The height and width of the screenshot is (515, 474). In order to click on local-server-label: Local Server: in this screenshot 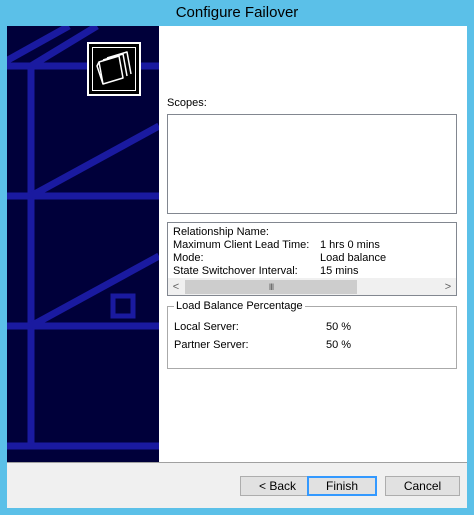, I will do `click(206, 327)`.